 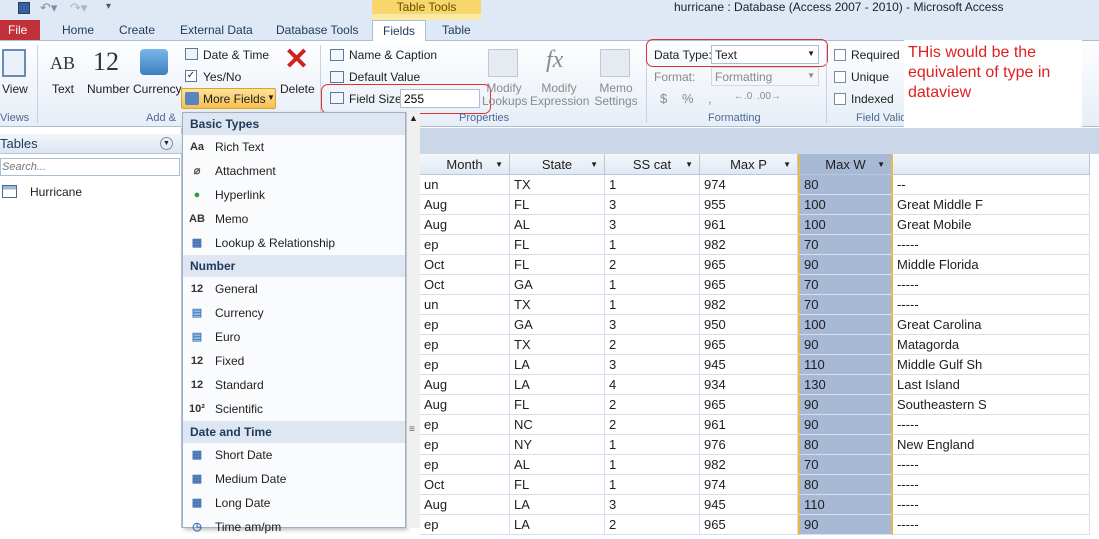 What do you see at coordinates (749, 485) in the screenshot?
I see `table-cell: 974` at bounding box center [749, 485].